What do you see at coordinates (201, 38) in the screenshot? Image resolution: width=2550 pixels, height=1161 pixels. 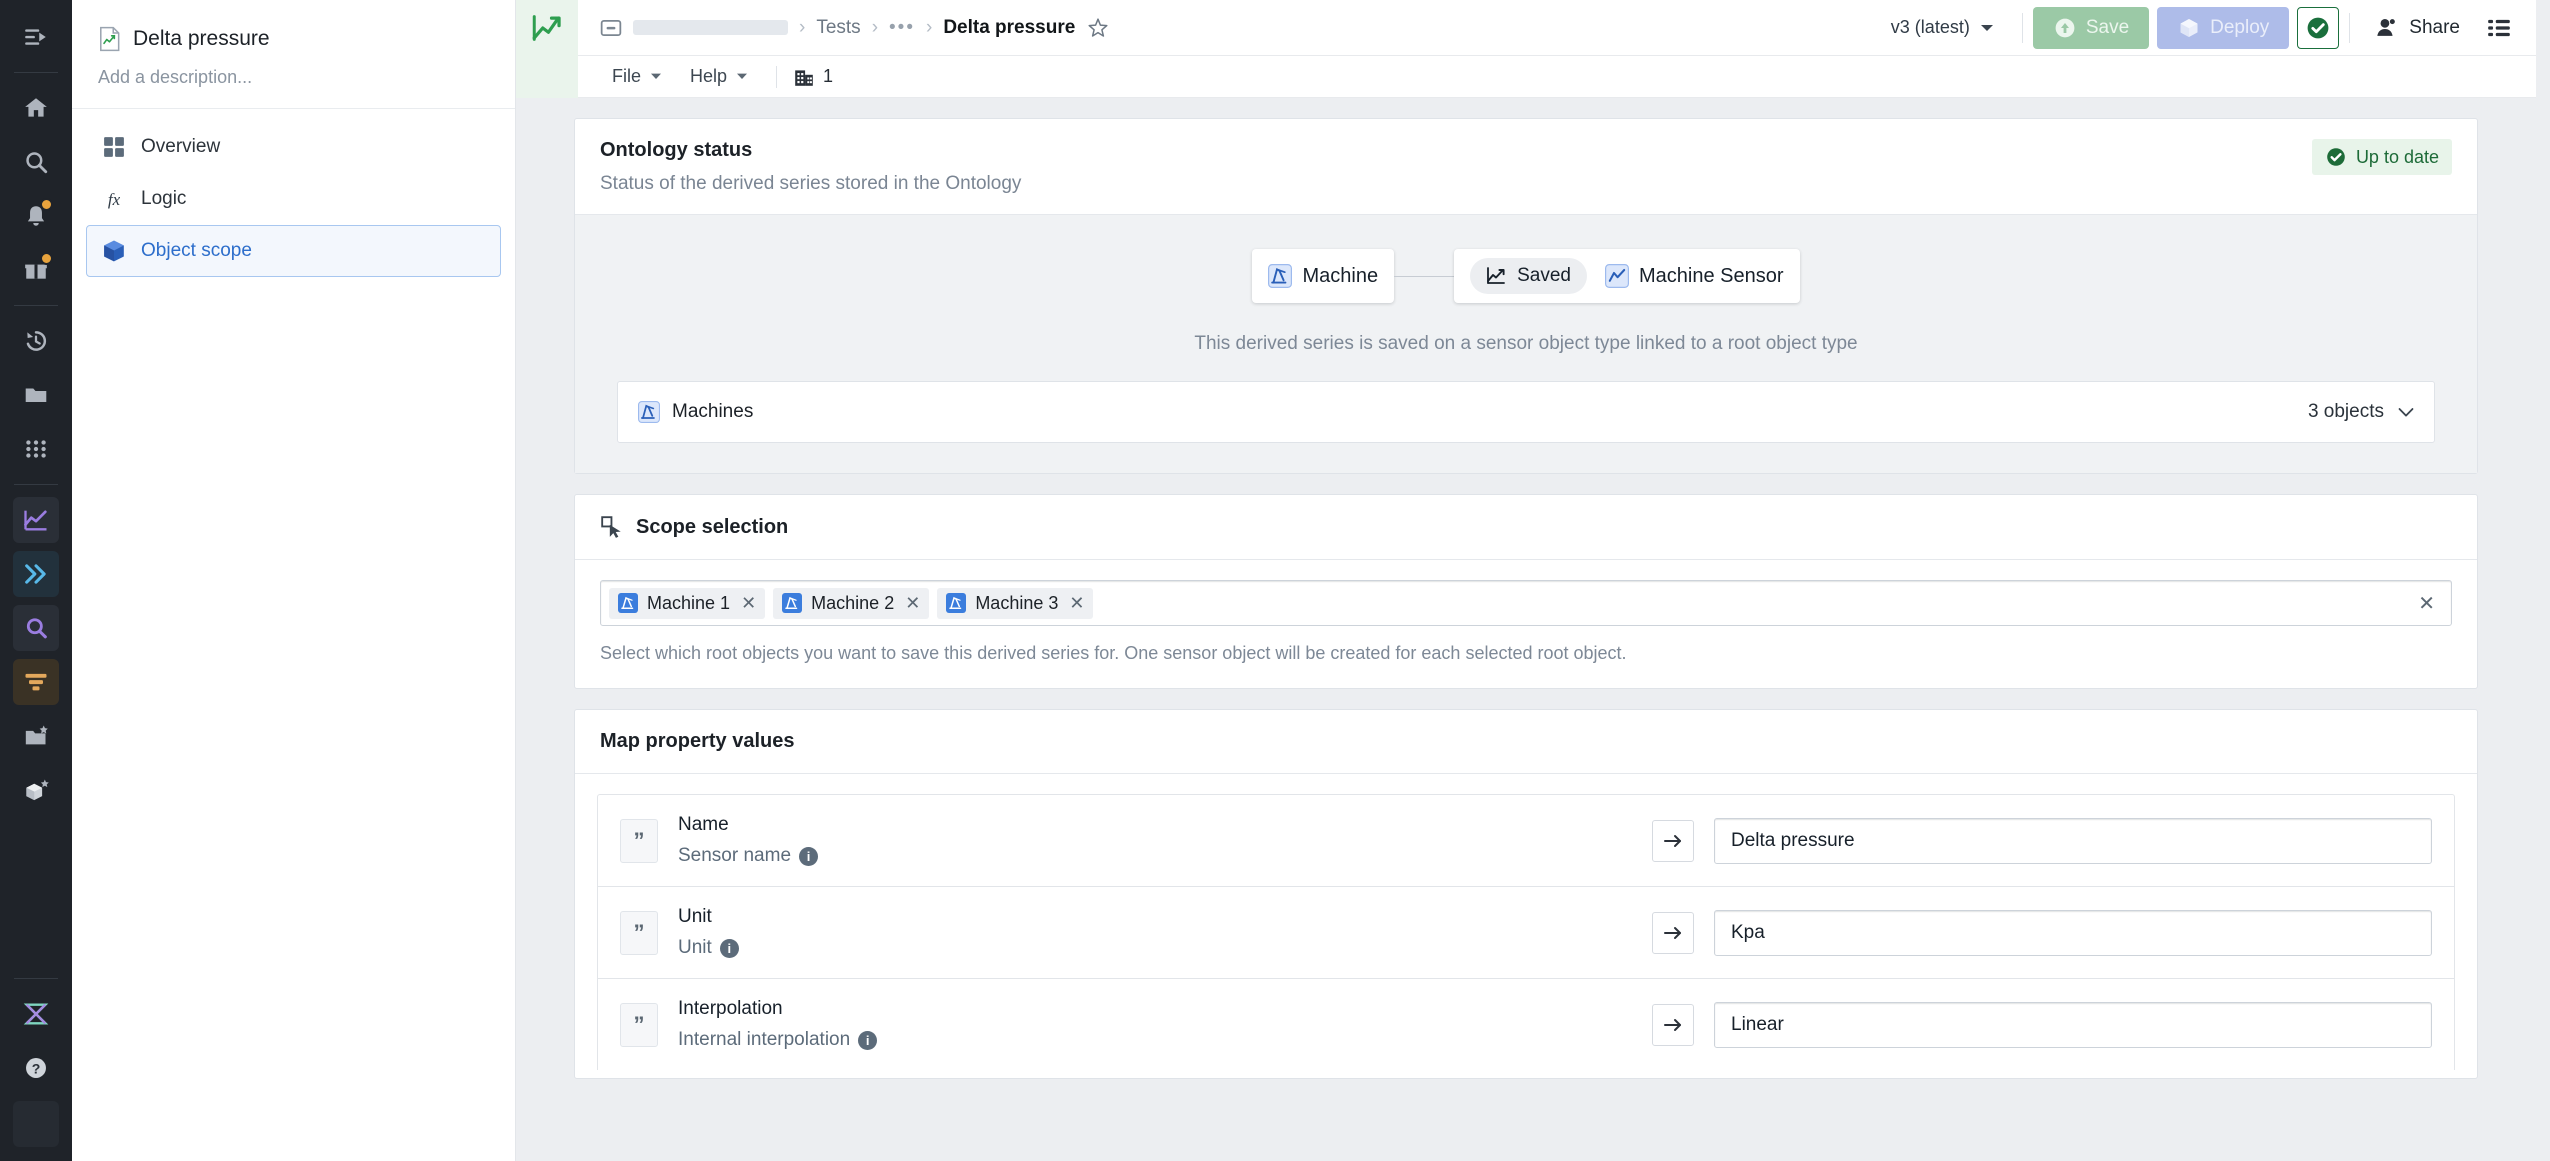 I see `page-title: Delta pressure` at bounding box center [201, 38].